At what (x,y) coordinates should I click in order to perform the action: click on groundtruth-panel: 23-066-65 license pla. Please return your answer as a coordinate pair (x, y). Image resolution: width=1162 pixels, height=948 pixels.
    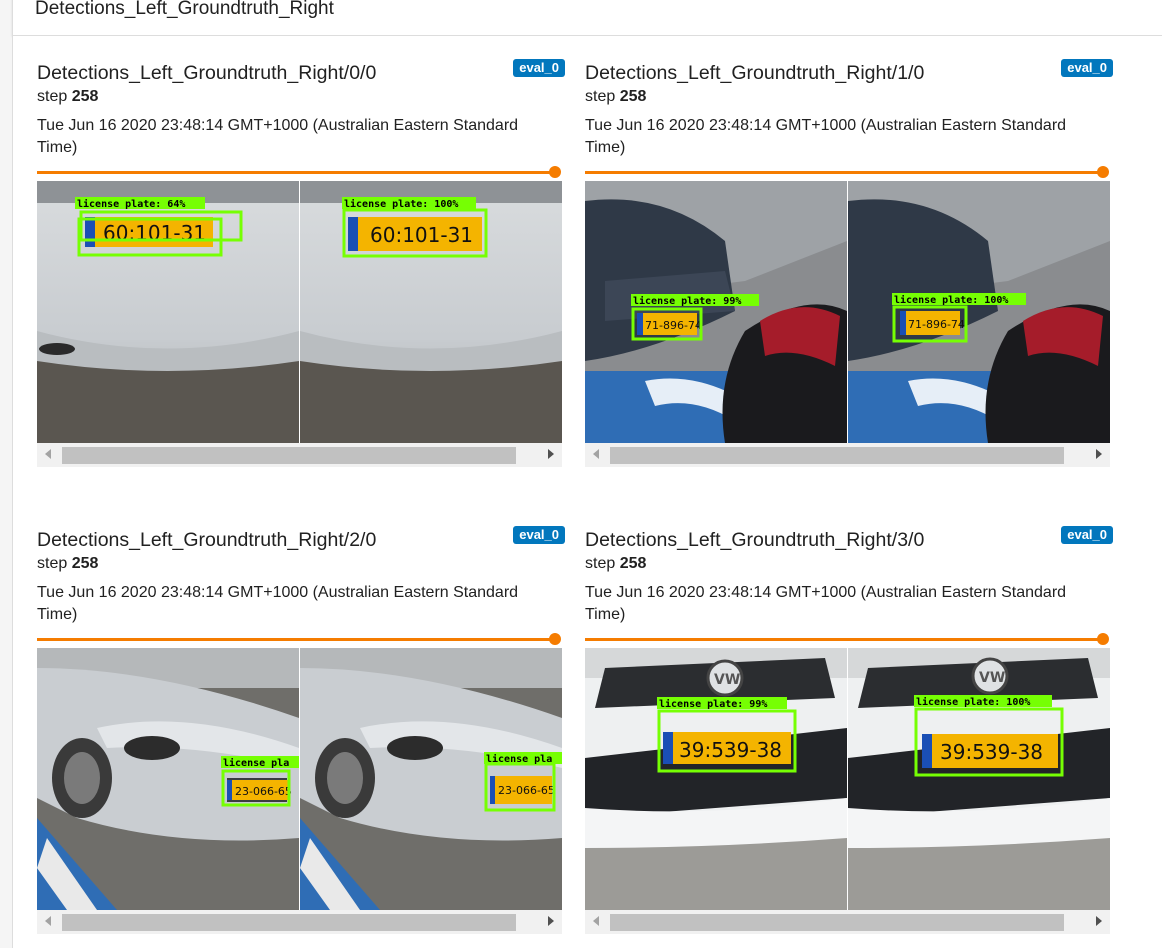
    Looking at the image, I should click on (431, 779).